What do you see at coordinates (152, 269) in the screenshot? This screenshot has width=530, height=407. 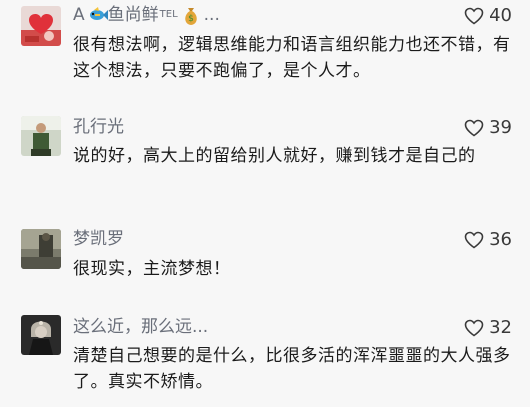 I see `comment-text: 很现实，主流梦想！` at bounding box center [152, 269].